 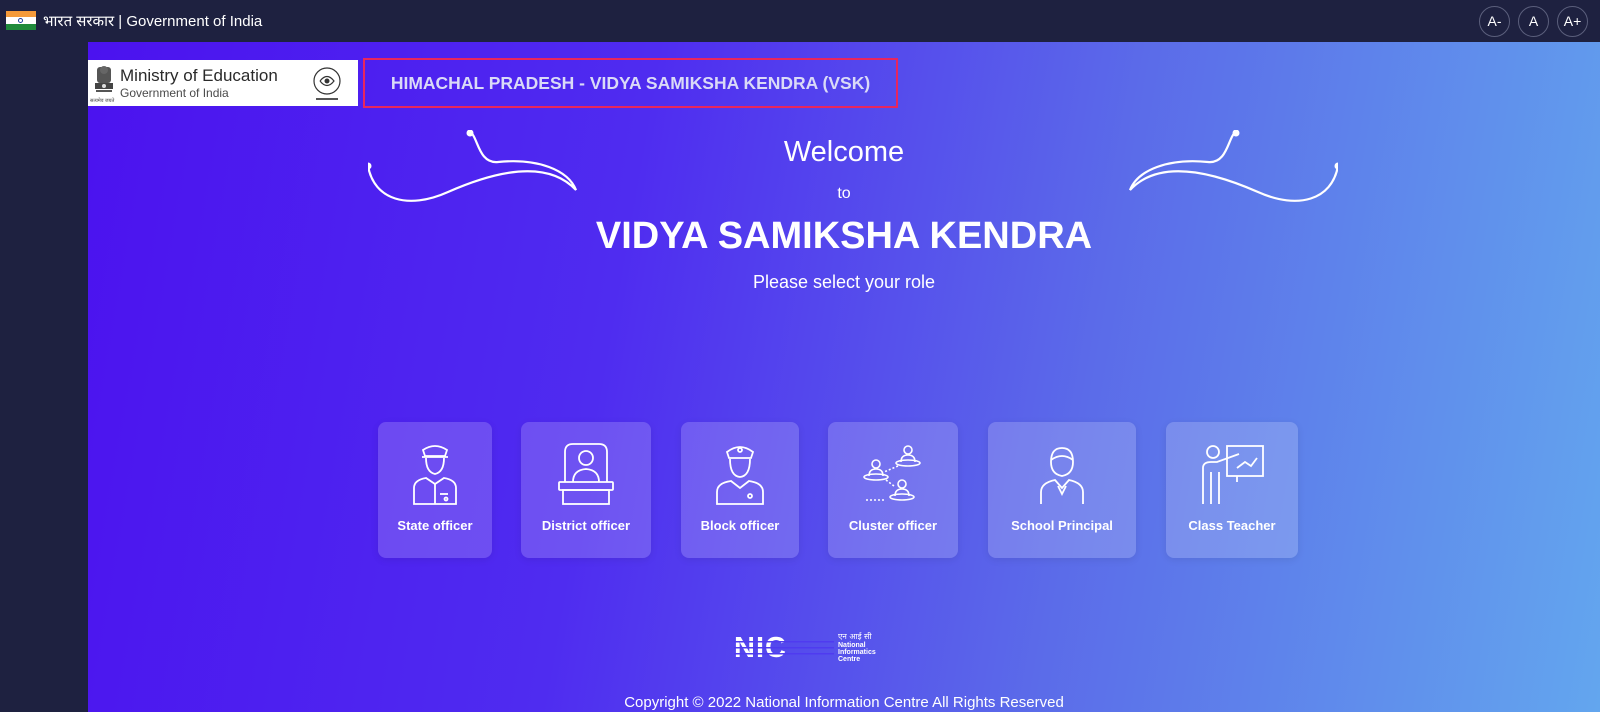 I want to click on font-increase-button: A+, so click(x=1572, y=21).